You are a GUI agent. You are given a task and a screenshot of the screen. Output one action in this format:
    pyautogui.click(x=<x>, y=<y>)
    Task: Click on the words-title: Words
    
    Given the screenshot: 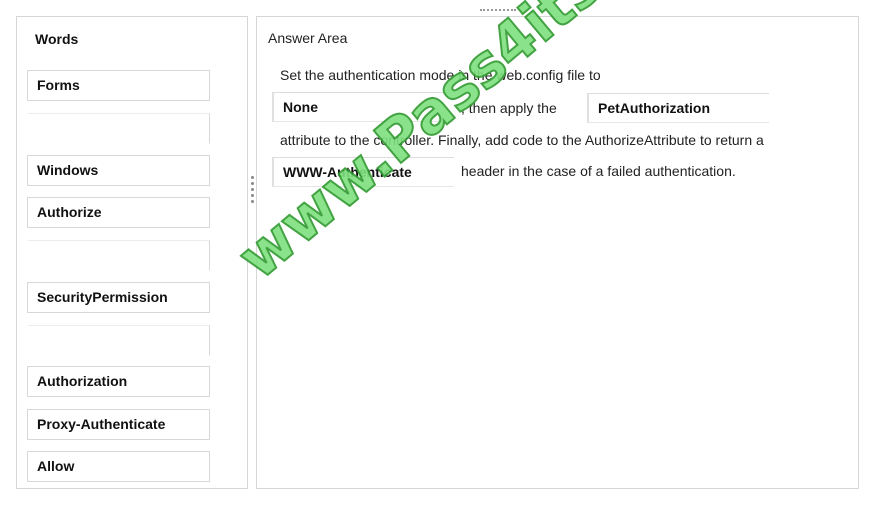 What is the action you would take?
    pyautogui.click(x=57, y=39)
    